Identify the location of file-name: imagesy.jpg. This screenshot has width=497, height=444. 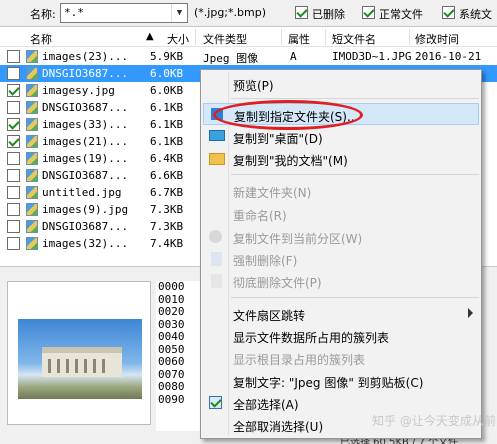
(78, 90).